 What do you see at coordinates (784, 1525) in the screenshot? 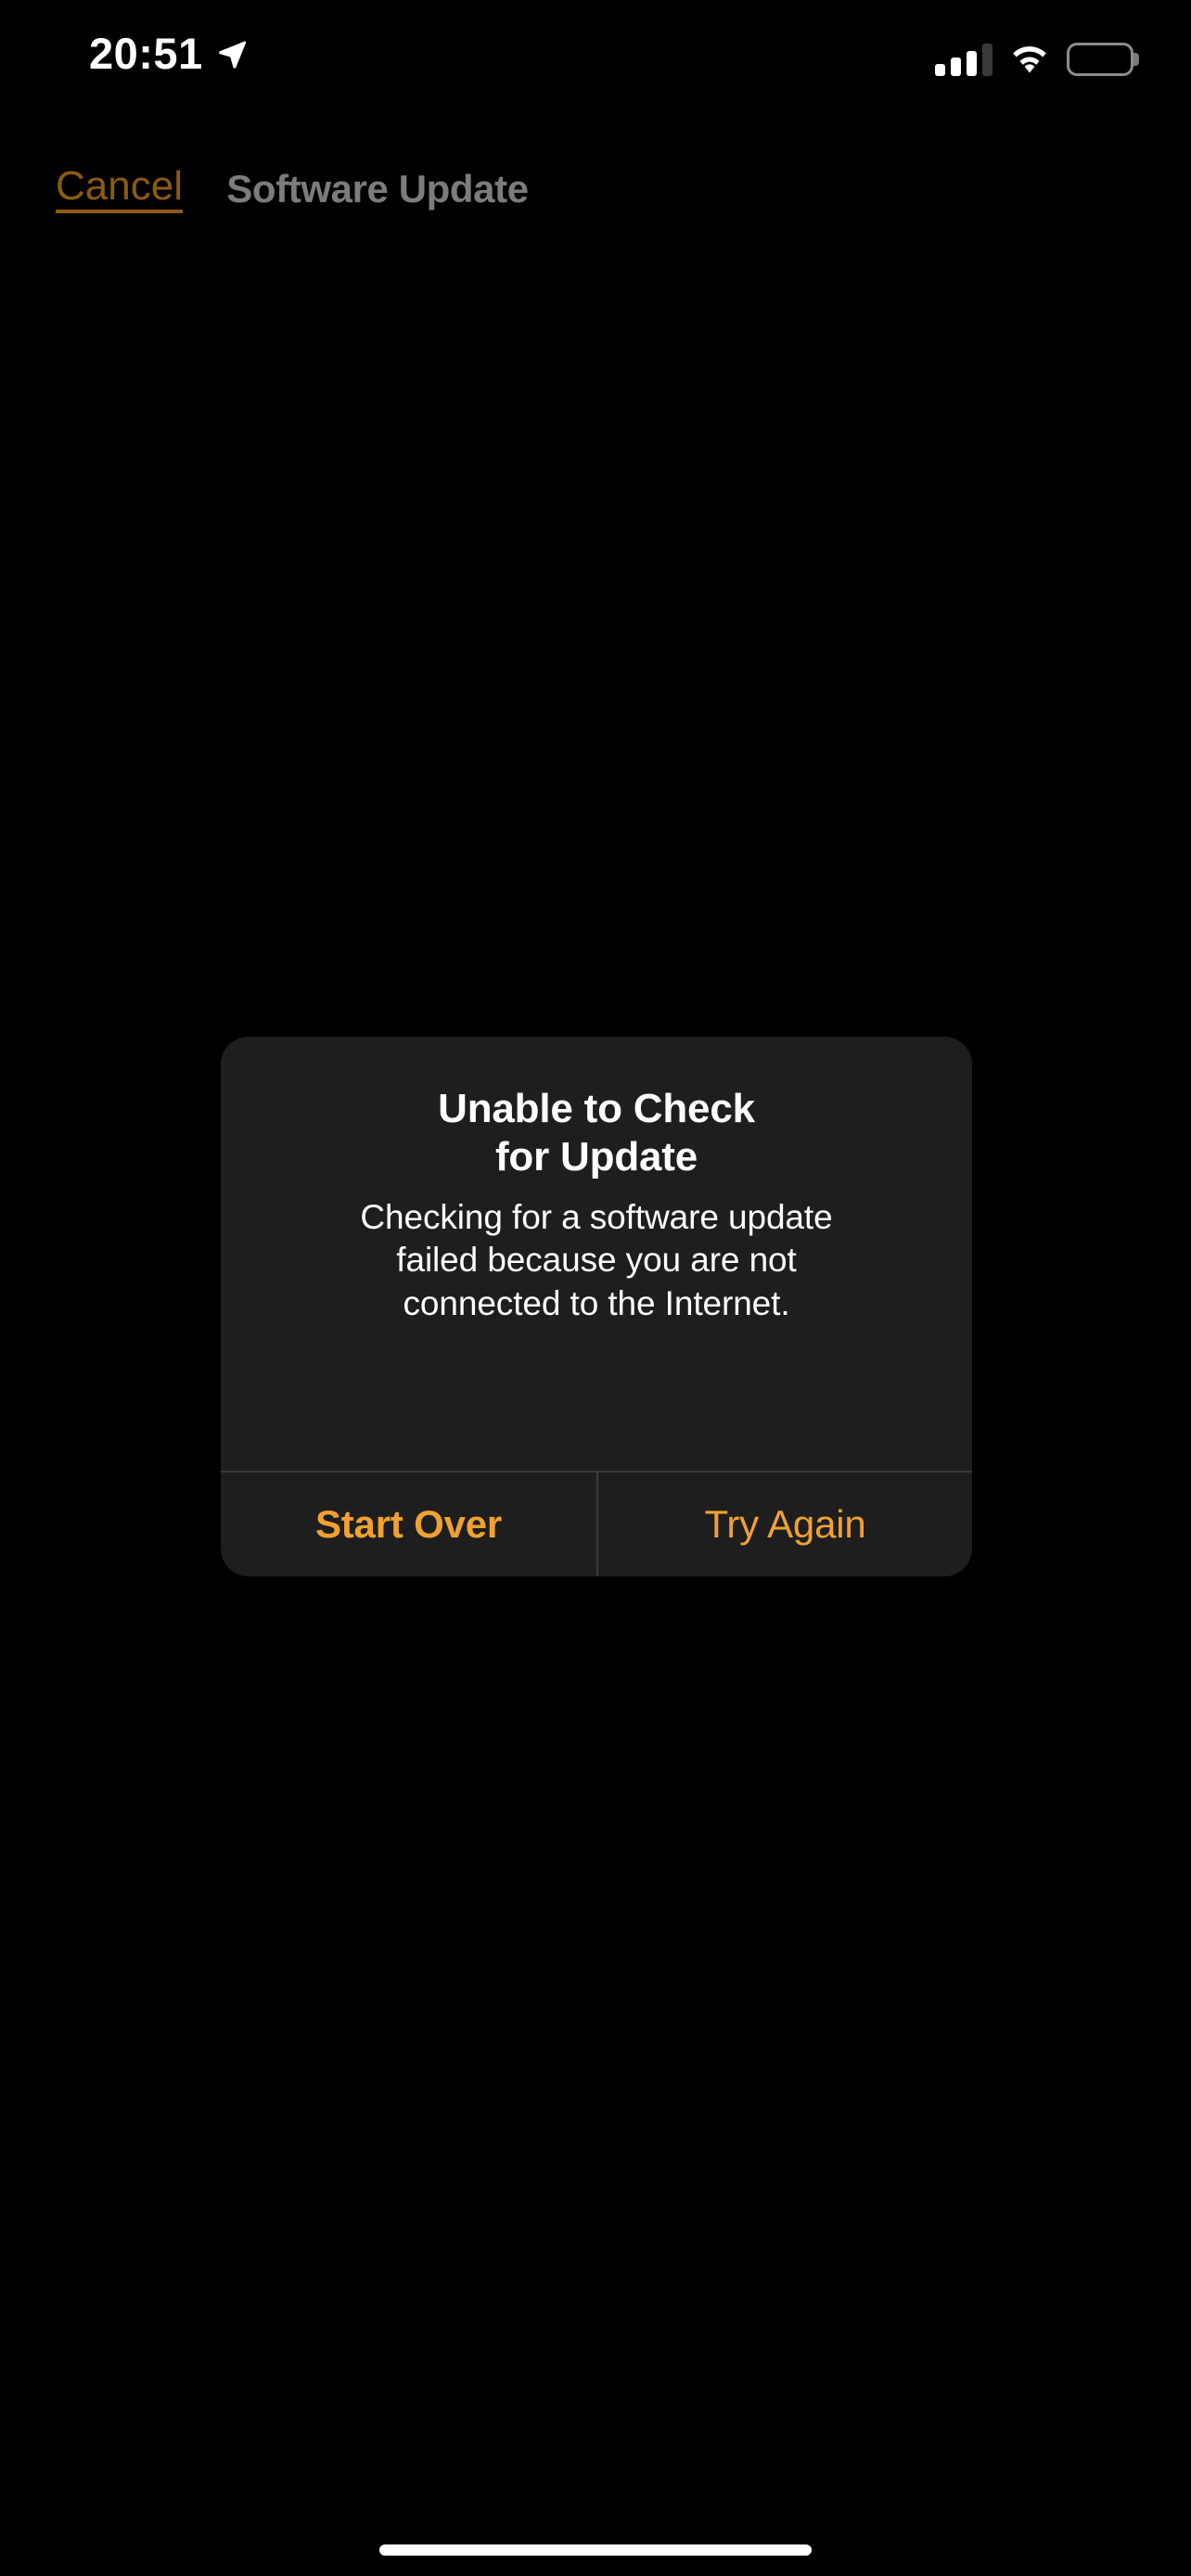
I see `try-again-button: Try Again` at bounding box center [784, 1525].